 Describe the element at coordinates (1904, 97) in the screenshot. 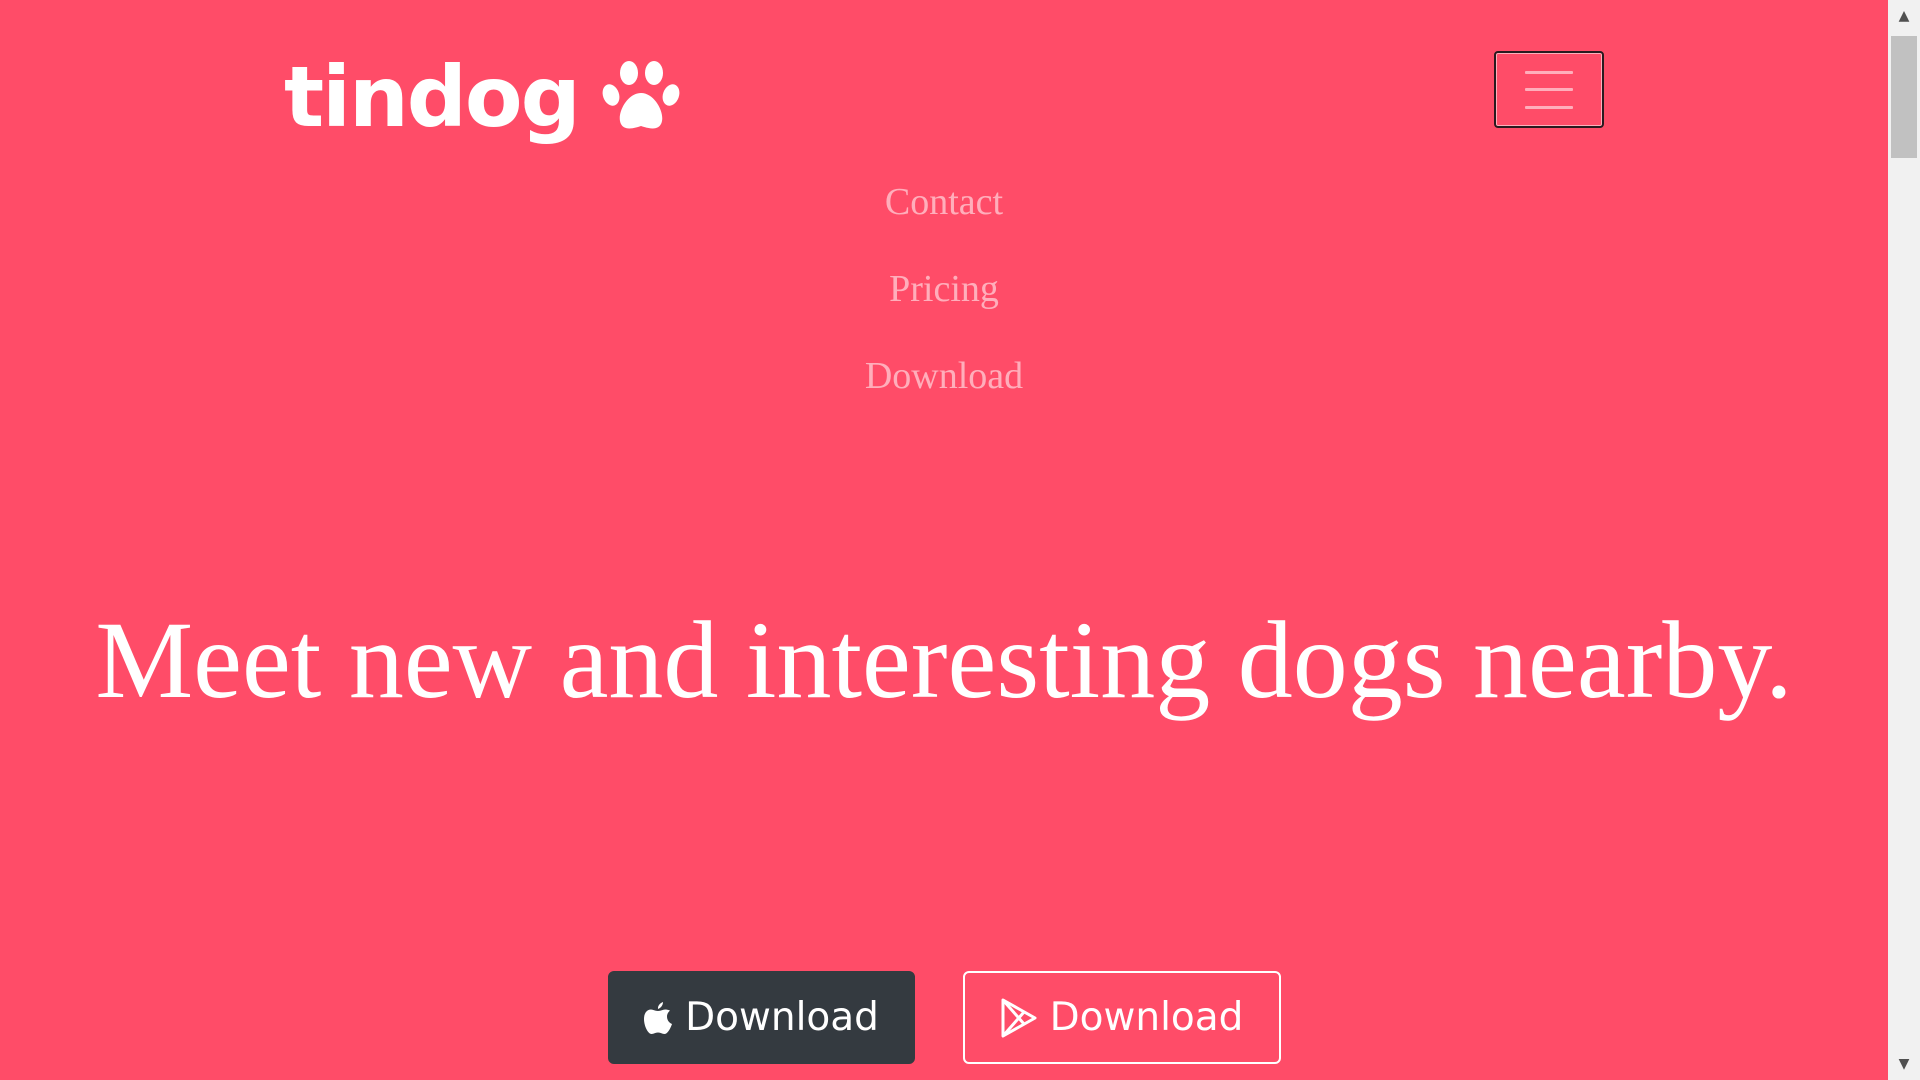

I see `scrollbar-thumb` at that location.